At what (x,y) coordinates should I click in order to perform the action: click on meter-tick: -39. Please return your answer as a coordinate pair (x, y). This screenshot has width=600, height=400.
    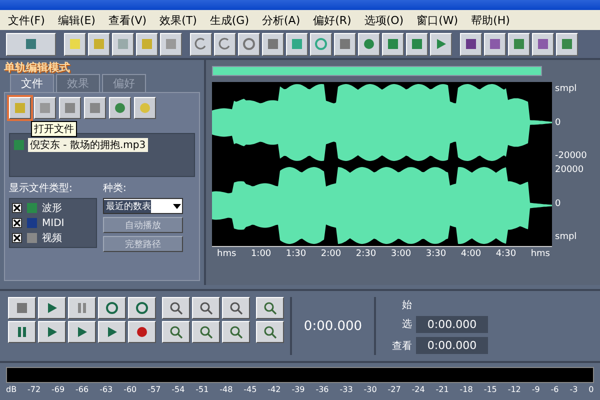
    Looking at the image, I should click on (298, 389).